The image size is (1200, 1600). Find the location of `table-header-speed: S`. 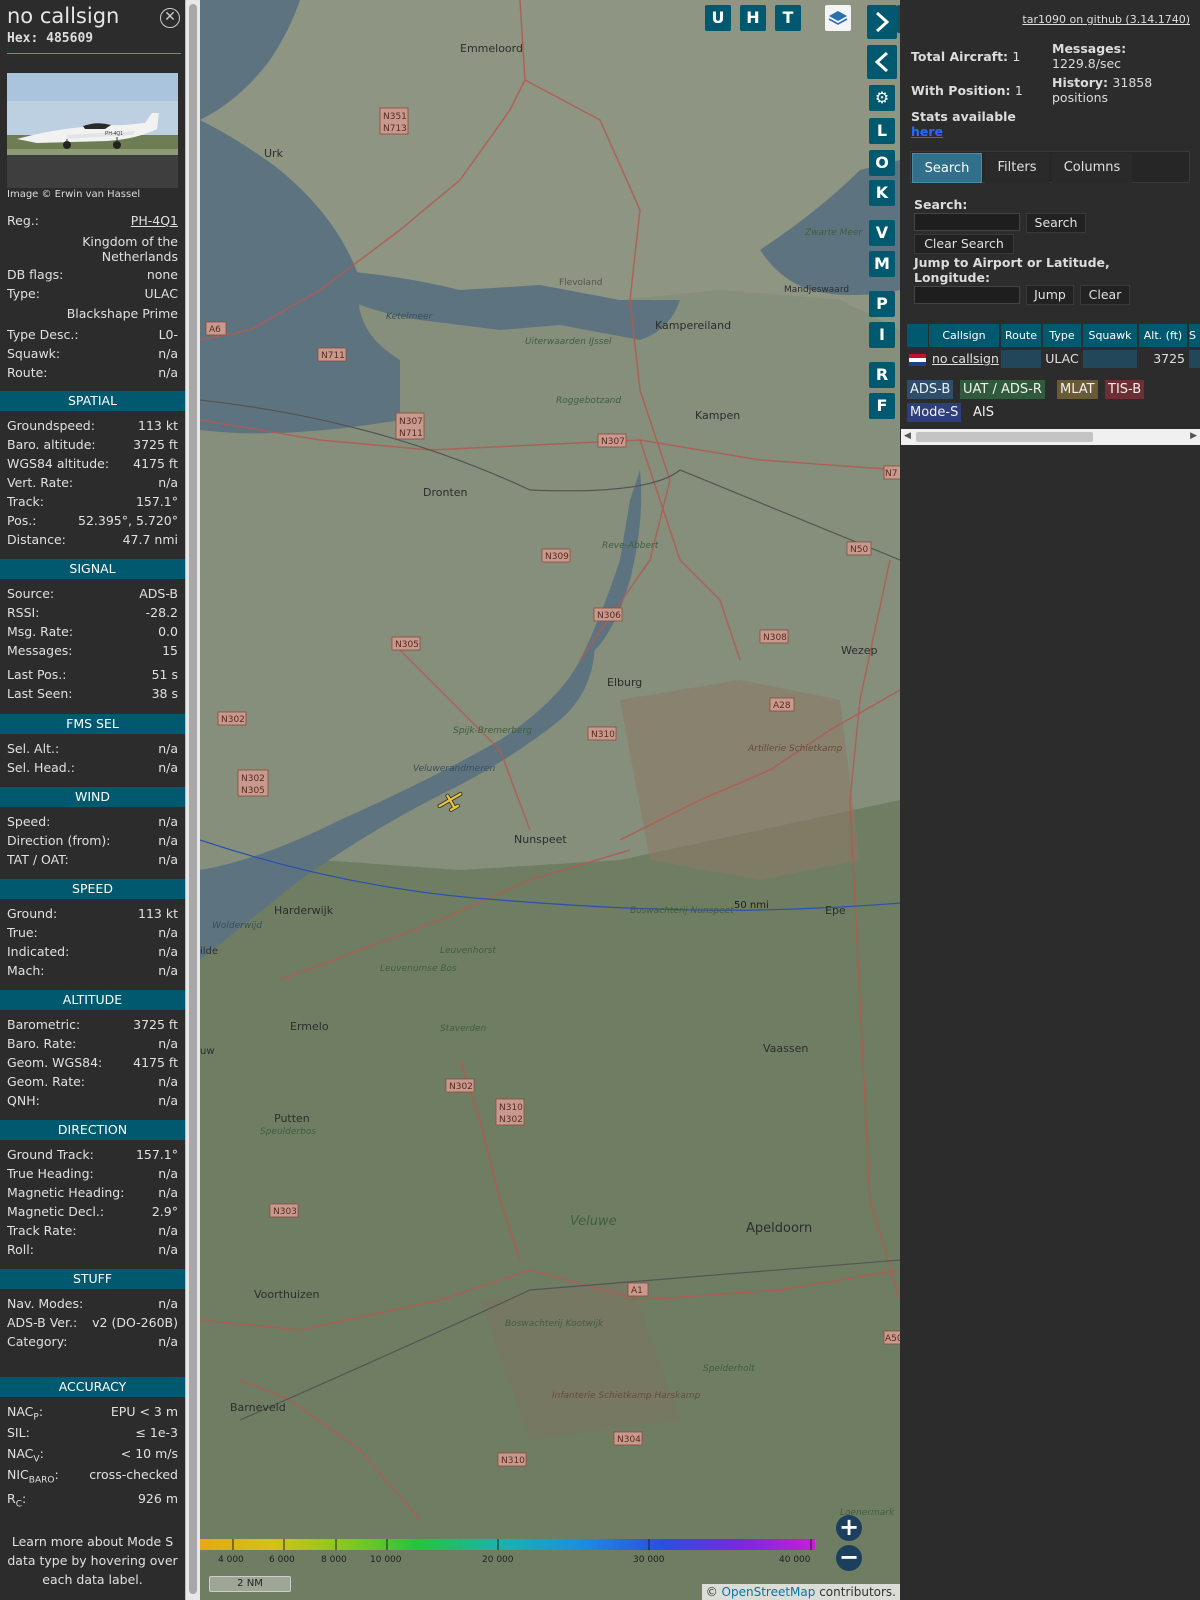

table-header-speed: S is located at coordinates (1194, 335).